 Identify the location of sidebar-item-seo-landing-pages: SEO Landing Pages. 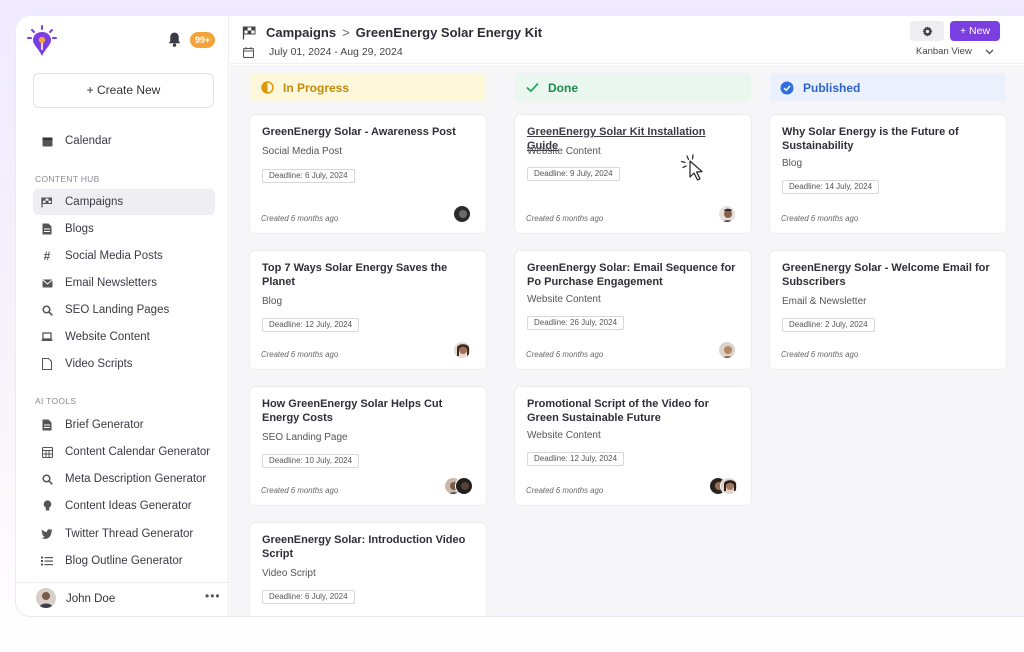
(124, 310).